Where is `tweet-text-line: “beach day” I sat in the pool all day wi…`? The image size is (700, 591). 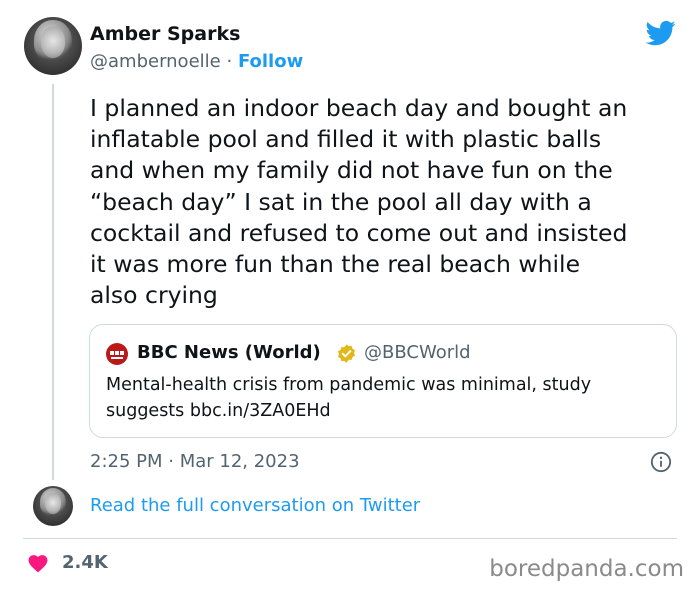
tweet-text-line: “beach day” I sat in the pool all day wi… is located at coordinates (341, 201).